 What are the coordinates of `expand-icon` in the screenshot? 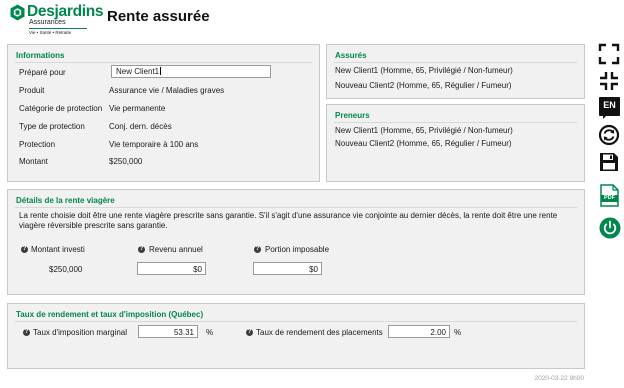 It's located at (609, 54).